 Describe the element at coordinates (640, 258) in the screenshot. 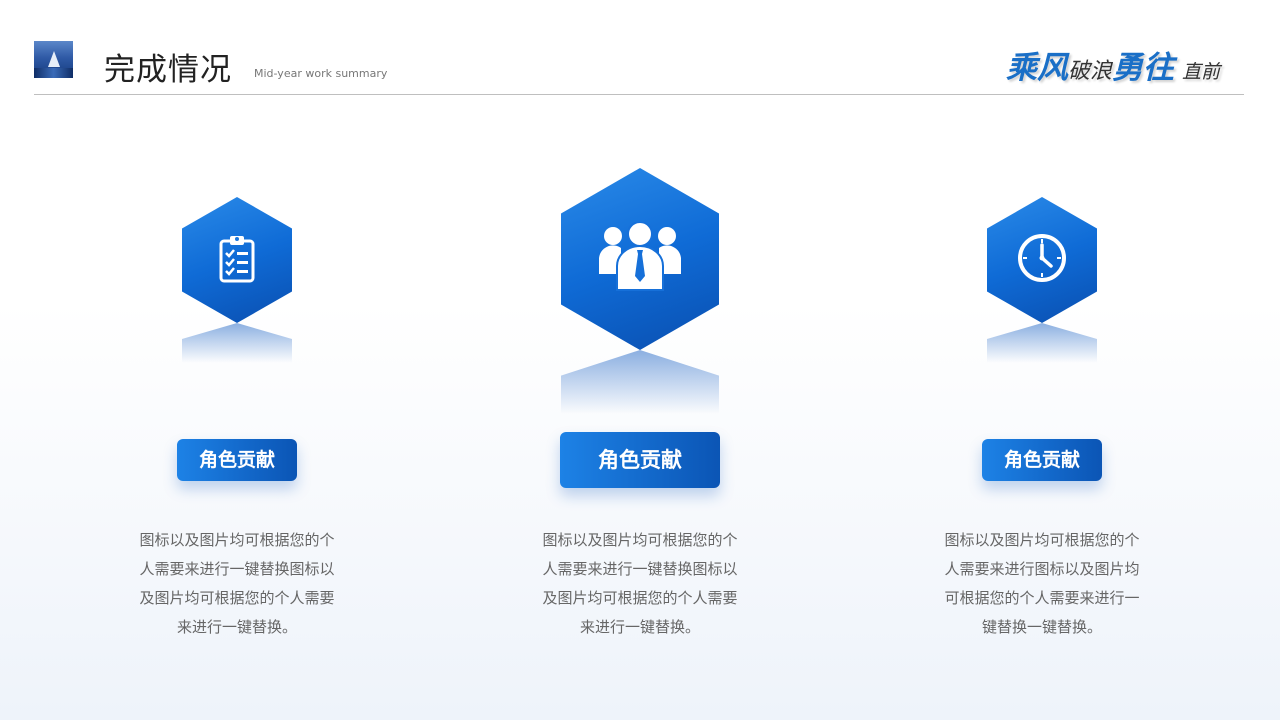

I see `team-people-icon` at that location.